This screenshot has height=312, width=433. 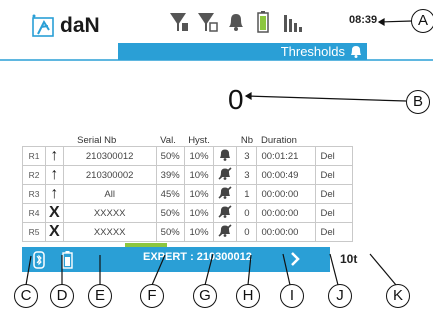 I want to click on callout-i: I, so click(x=292, y=296).